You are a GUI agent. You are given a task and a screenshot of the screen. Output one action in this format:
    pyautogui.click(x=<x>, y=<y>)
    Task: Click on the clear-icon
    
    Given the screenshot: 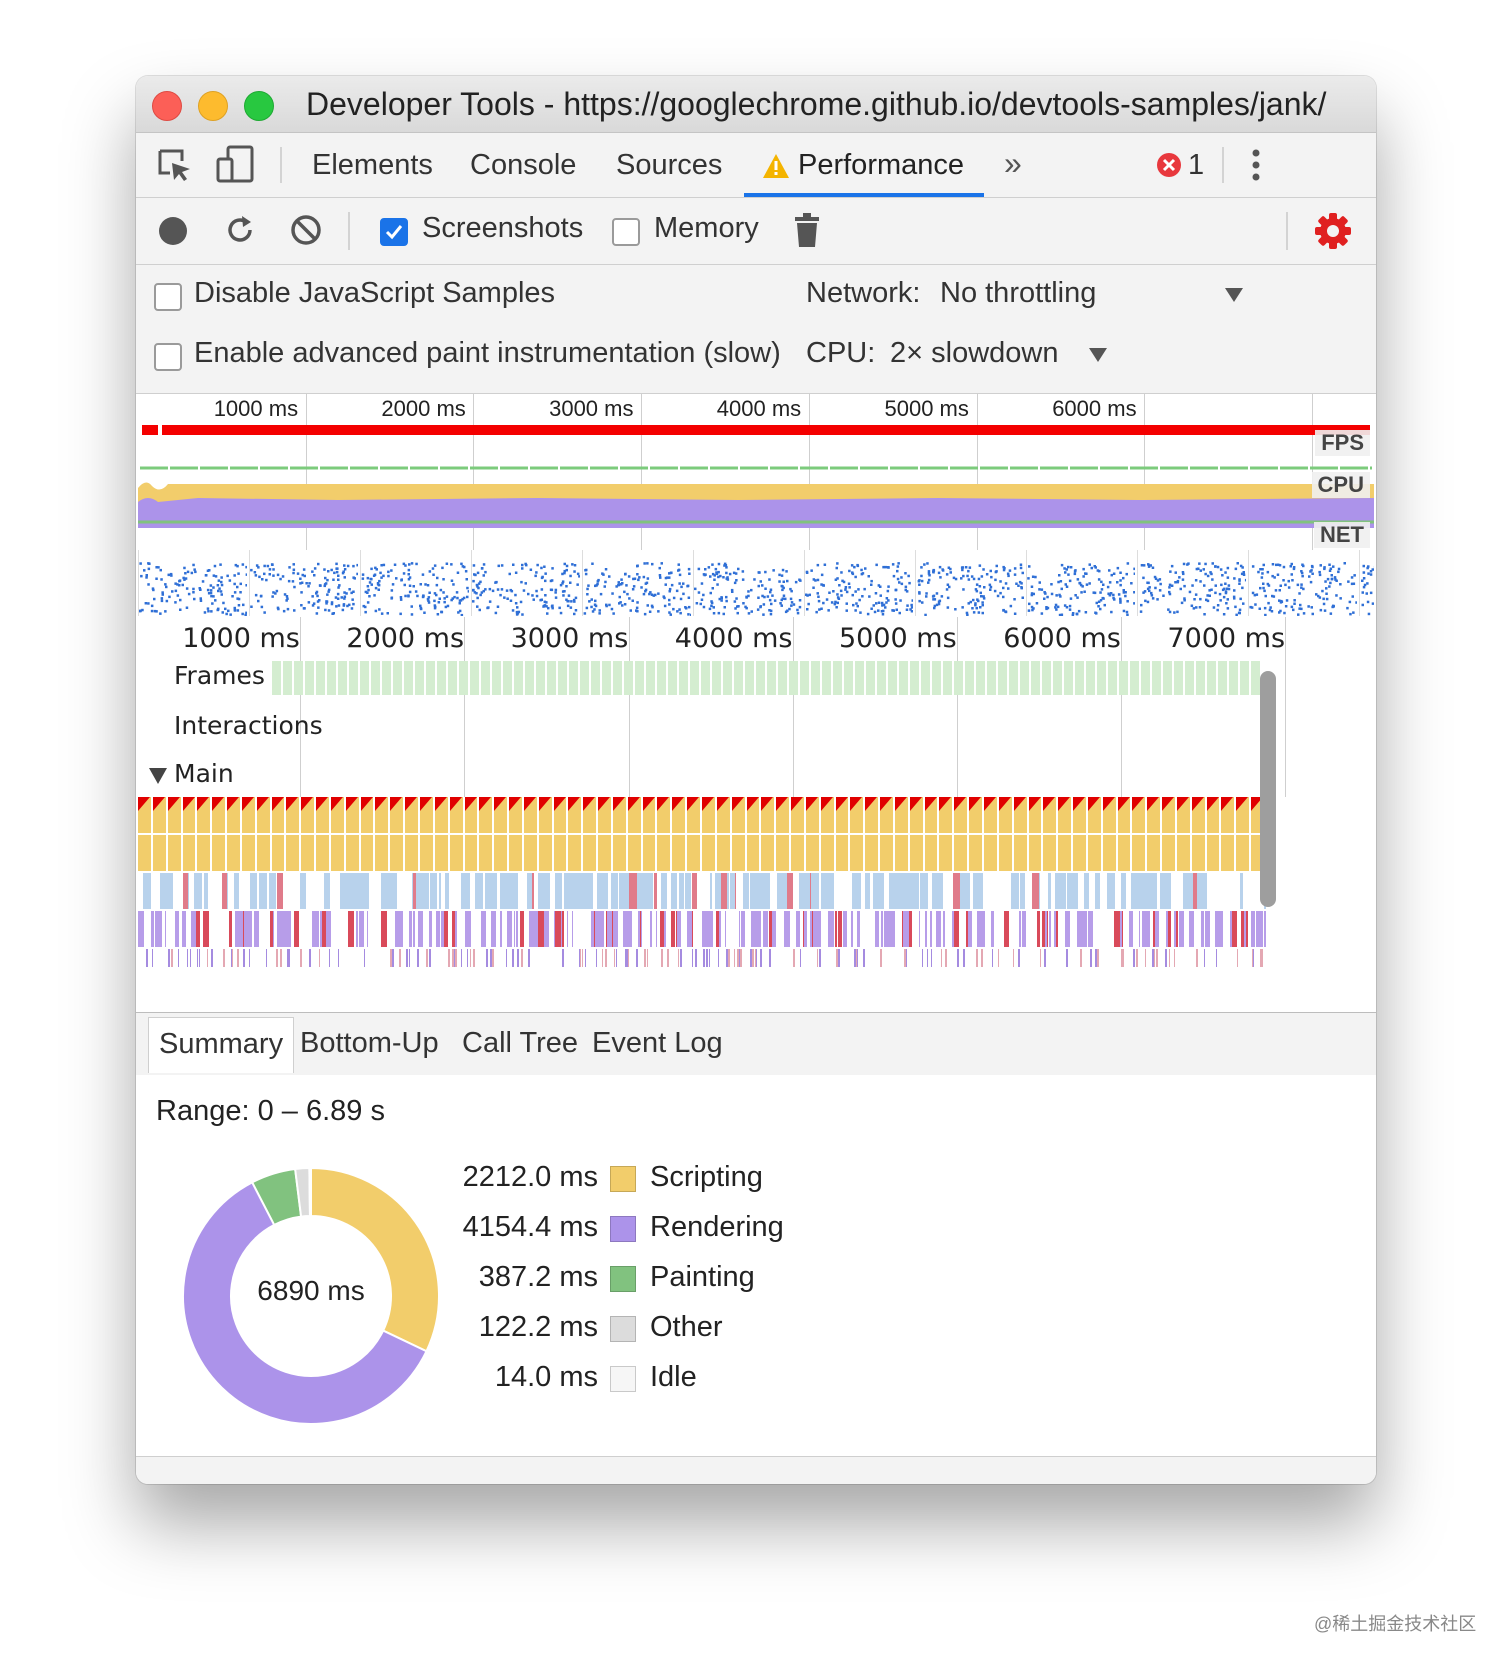 What is the action you would take?
    pyautogui.click(x=306, y=232)
    